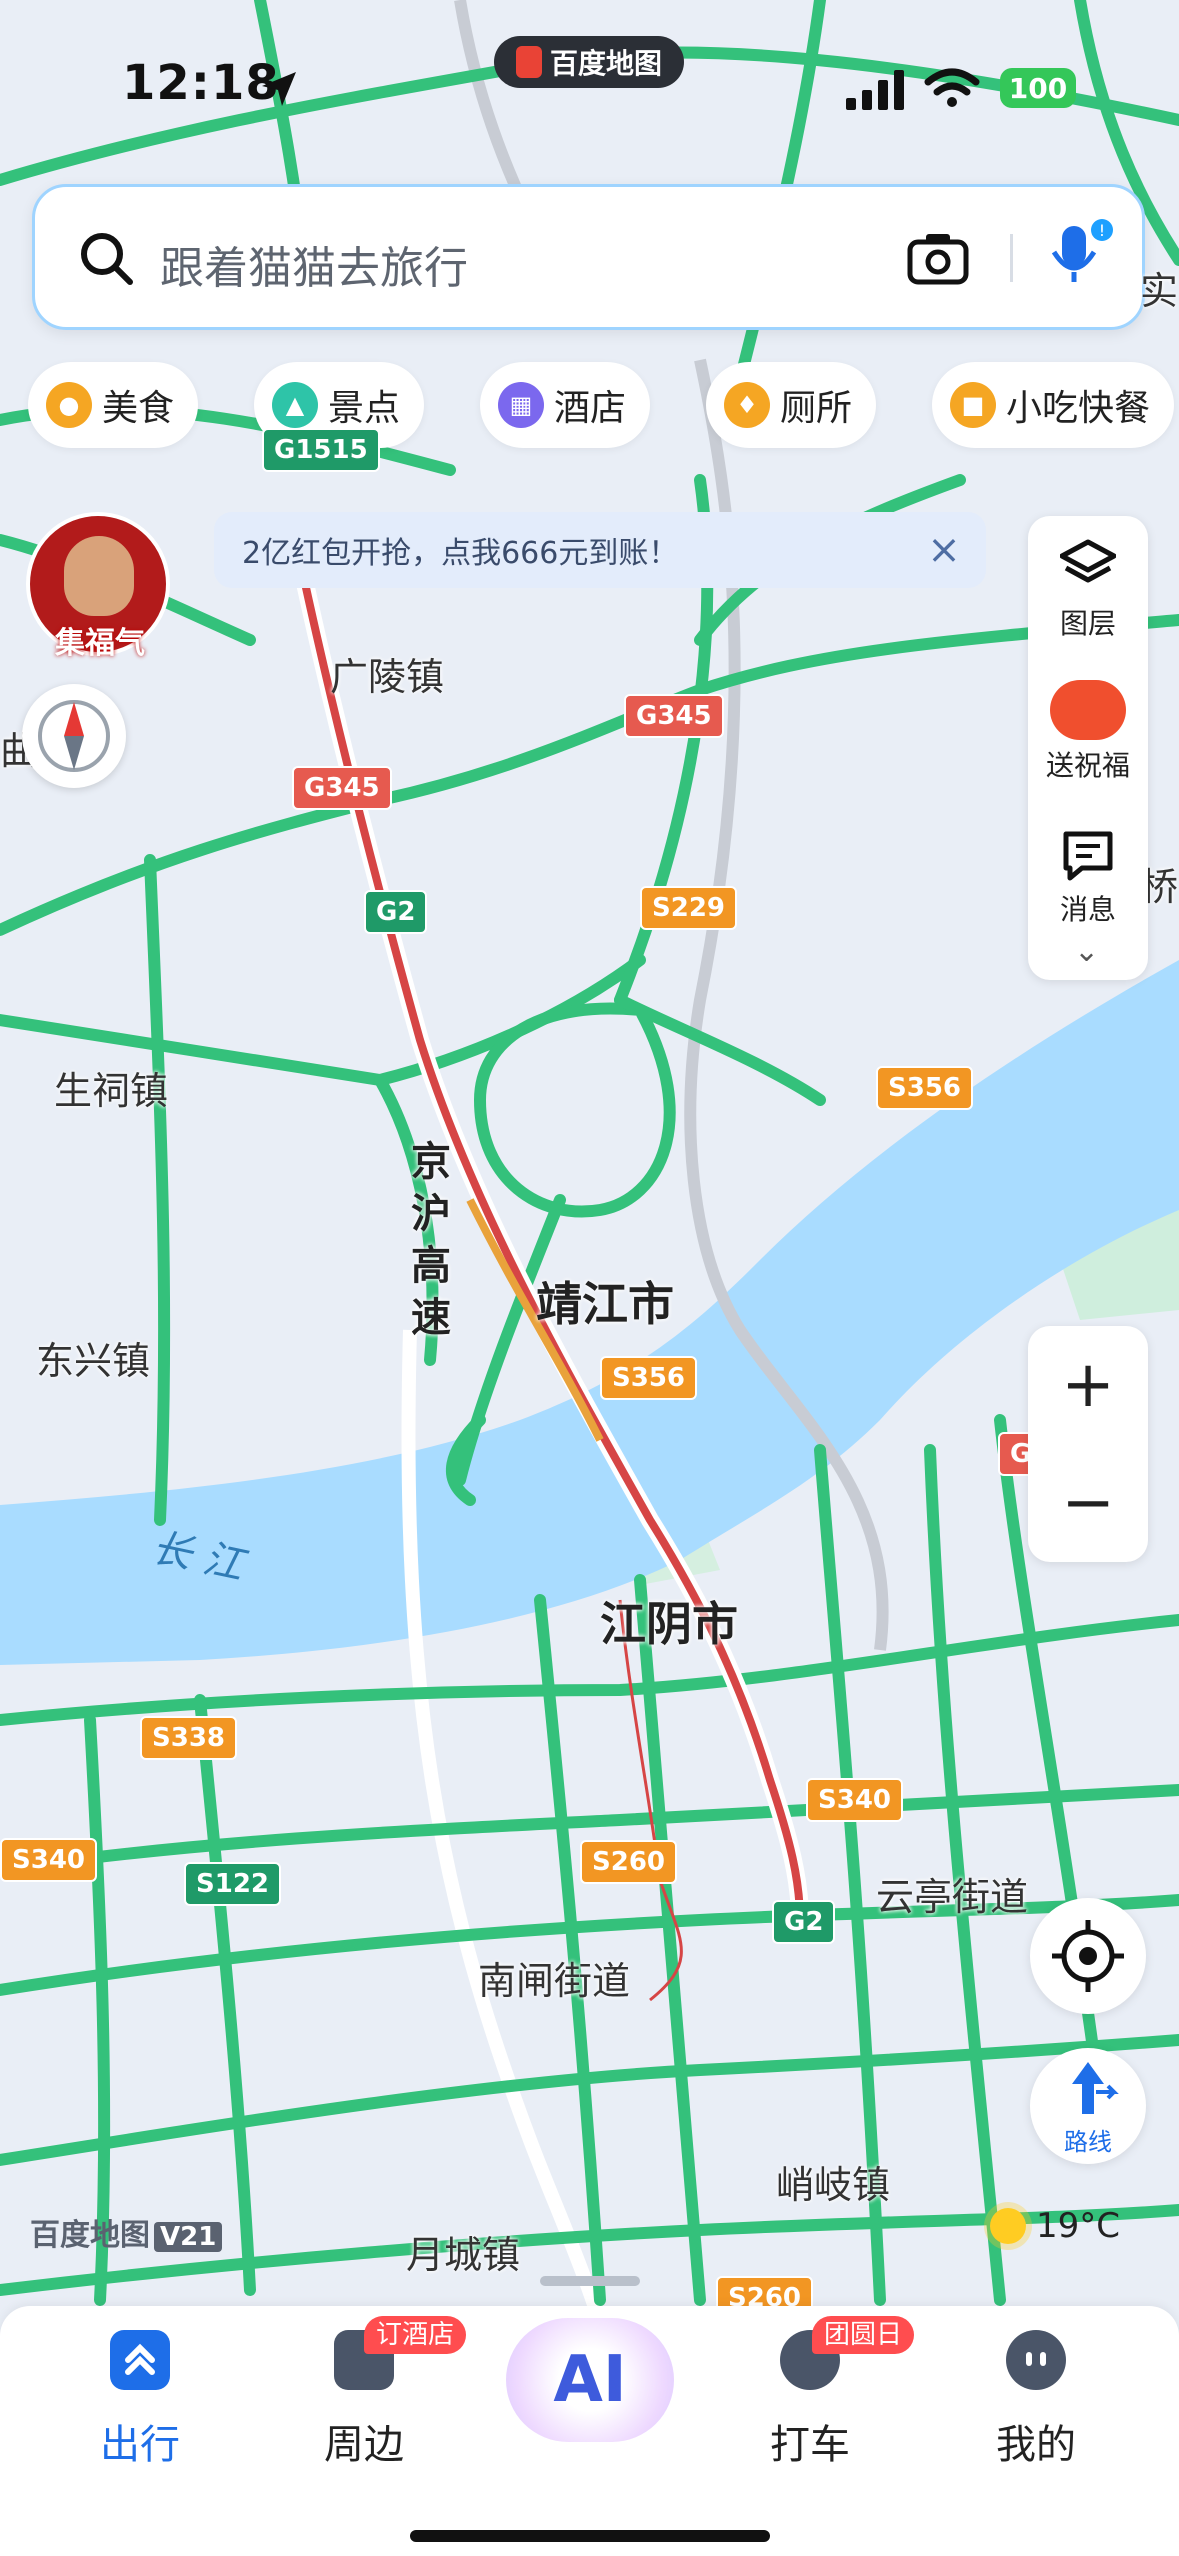 The image size is (1179, 2556). I want to click on expressway-label: 京 沪 高 速, so click(431, 1240).